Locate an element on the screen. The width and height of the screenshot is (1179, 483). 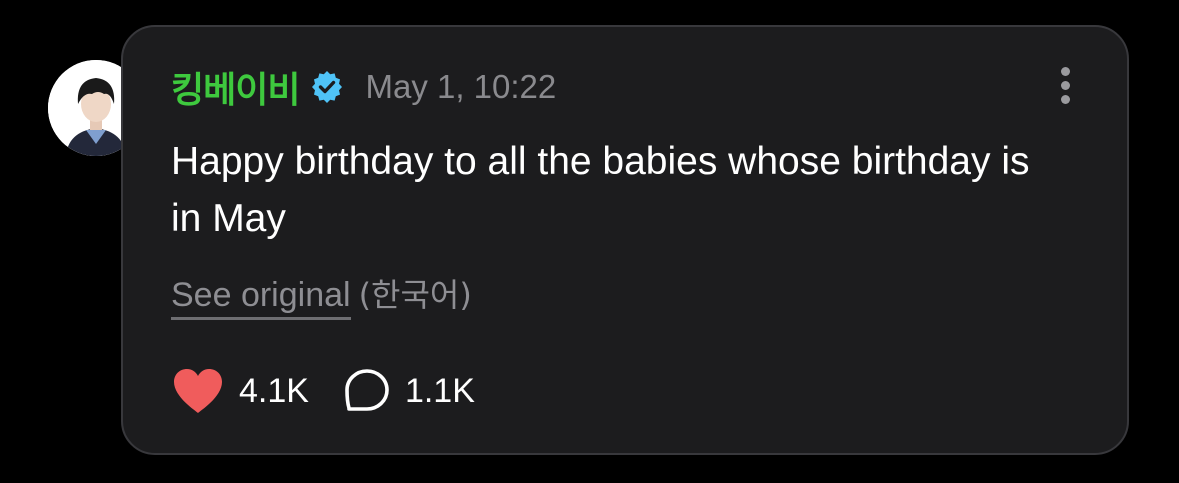
post-timestamp: May 1, 10:22 is located at coordinates (461, 86).